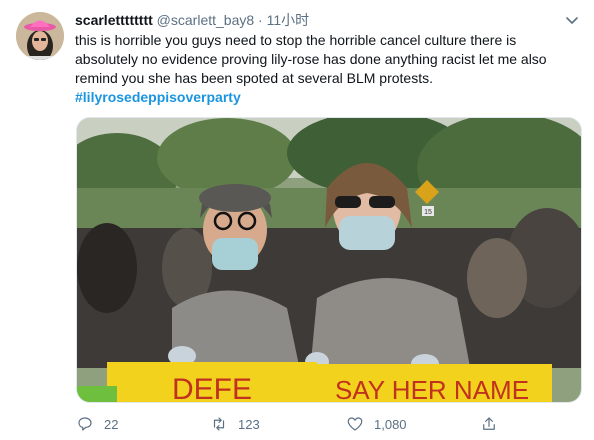  What do you see at coordinates (335, 424) in the screenshot?
I see `action-bar: 22 123 1,080` at bounding box center [335, 424].